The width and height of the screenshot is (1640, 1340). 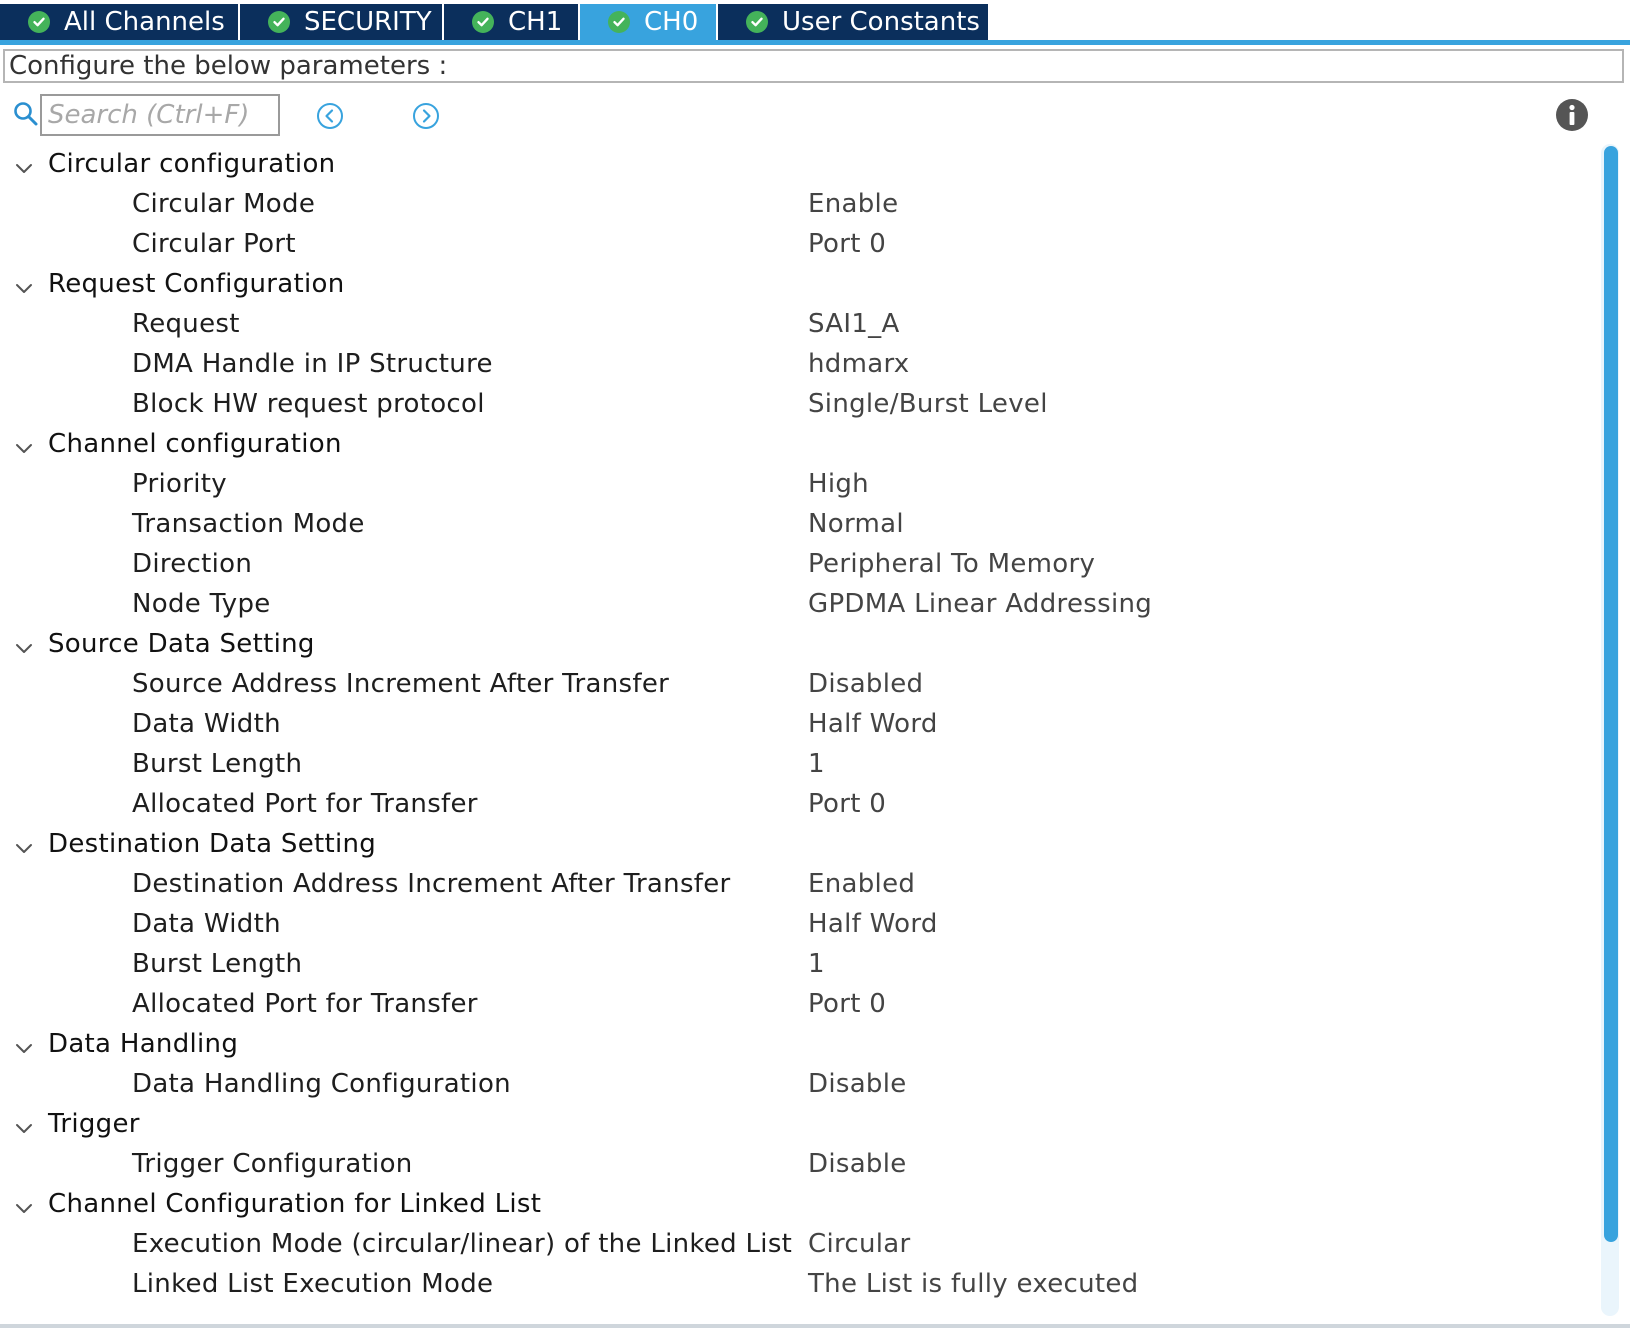 What do you see at coordinates (928, 404) in the screenshot?
I see `param-value: Single/Burst Level` at bounding box center [928, 404].